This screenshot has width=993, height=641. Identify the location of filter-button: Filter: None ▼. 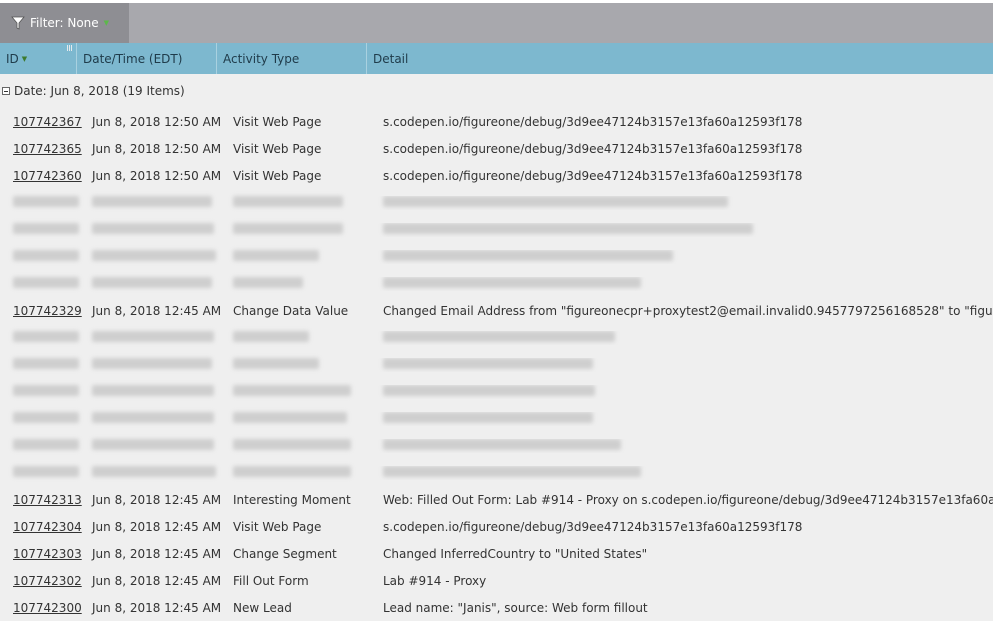
(64, 23).